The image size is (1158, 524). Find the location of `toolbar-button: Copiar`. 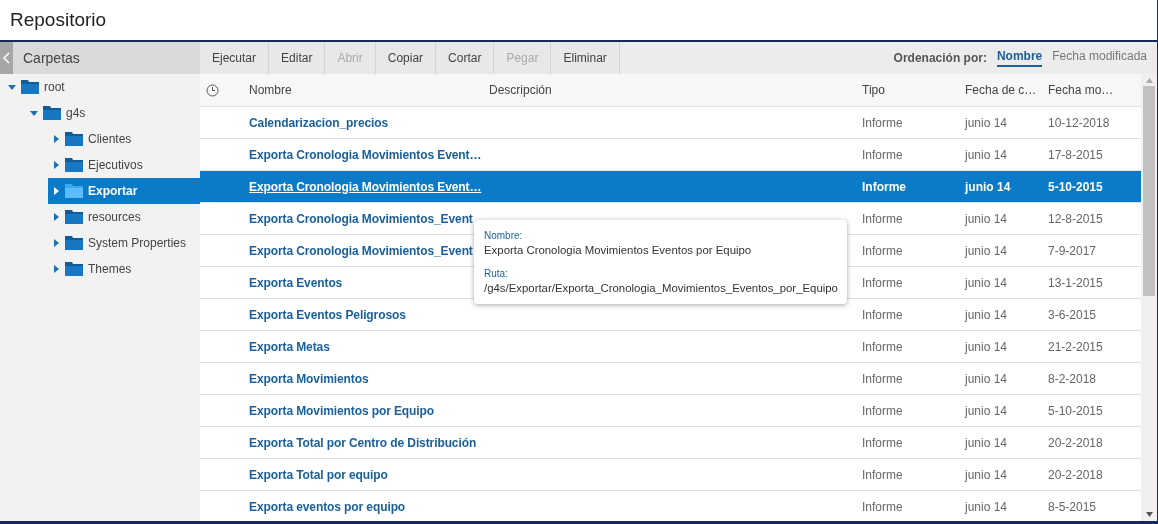

toolbar-button: Copiar is located at coordinates (406, 58).